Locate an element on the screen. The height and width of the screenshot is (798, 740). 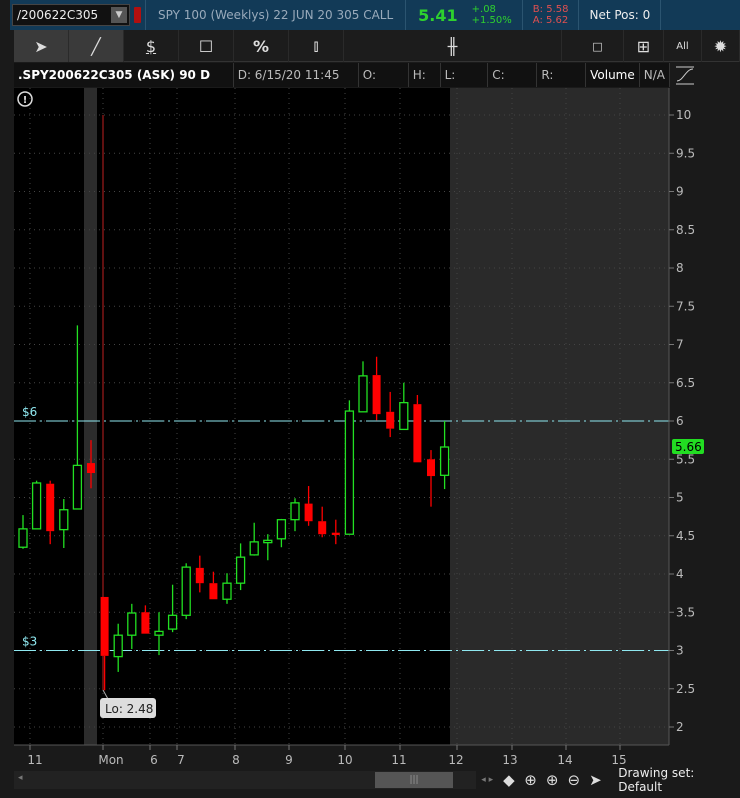
zoom-in-icon: ⊕ is located at coordinates (552, 780).